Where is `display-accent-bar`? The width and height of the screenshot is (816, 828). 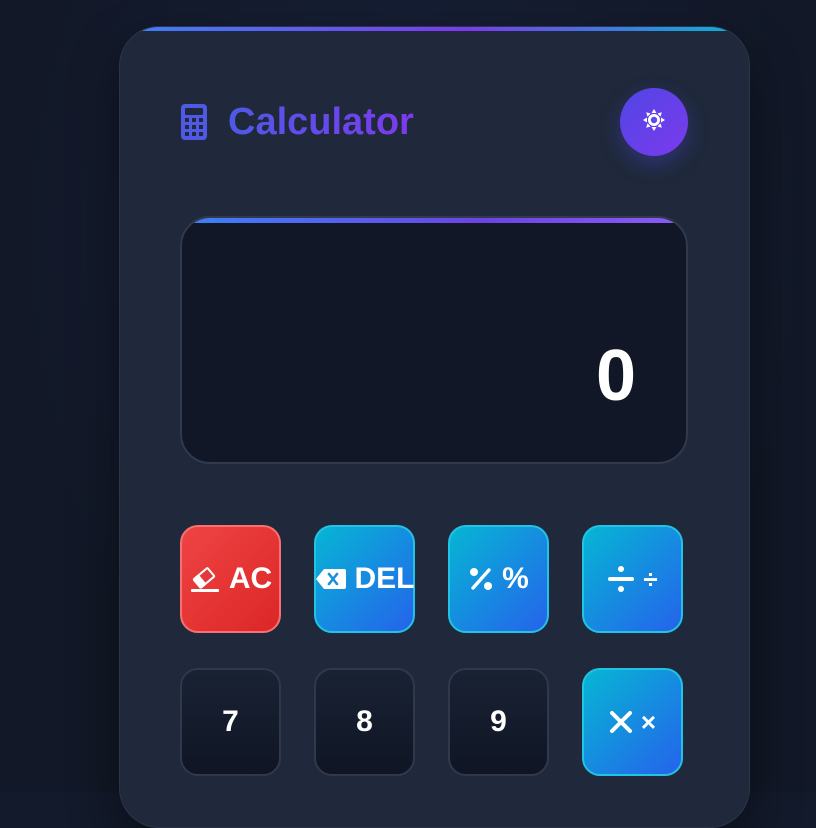 display-accent-bar is located at coordinates (434, 220).